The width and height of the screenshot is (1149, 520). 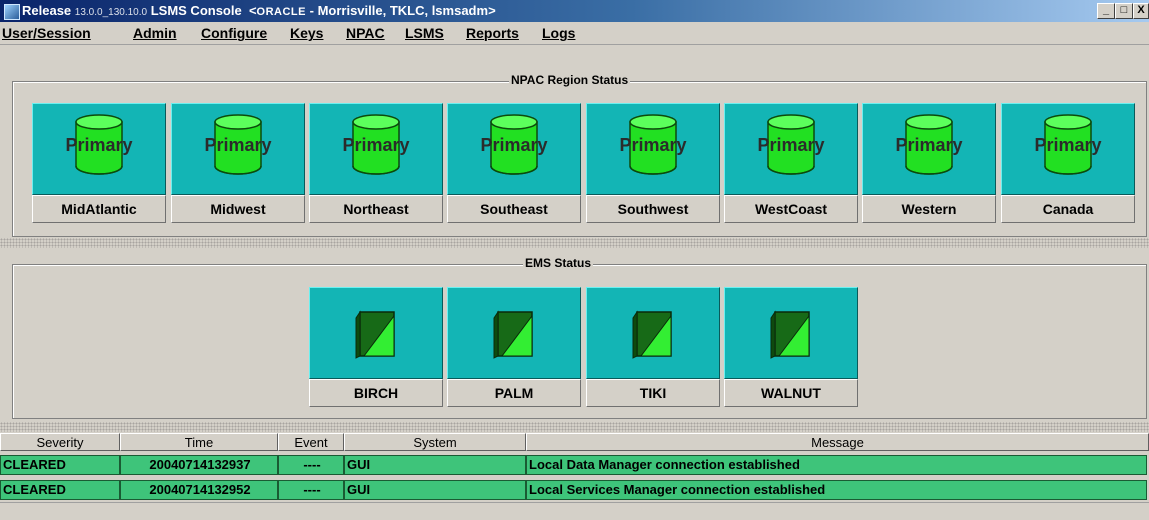 I want to click on col-header-severity: Severity, so click(x=60, y=442).